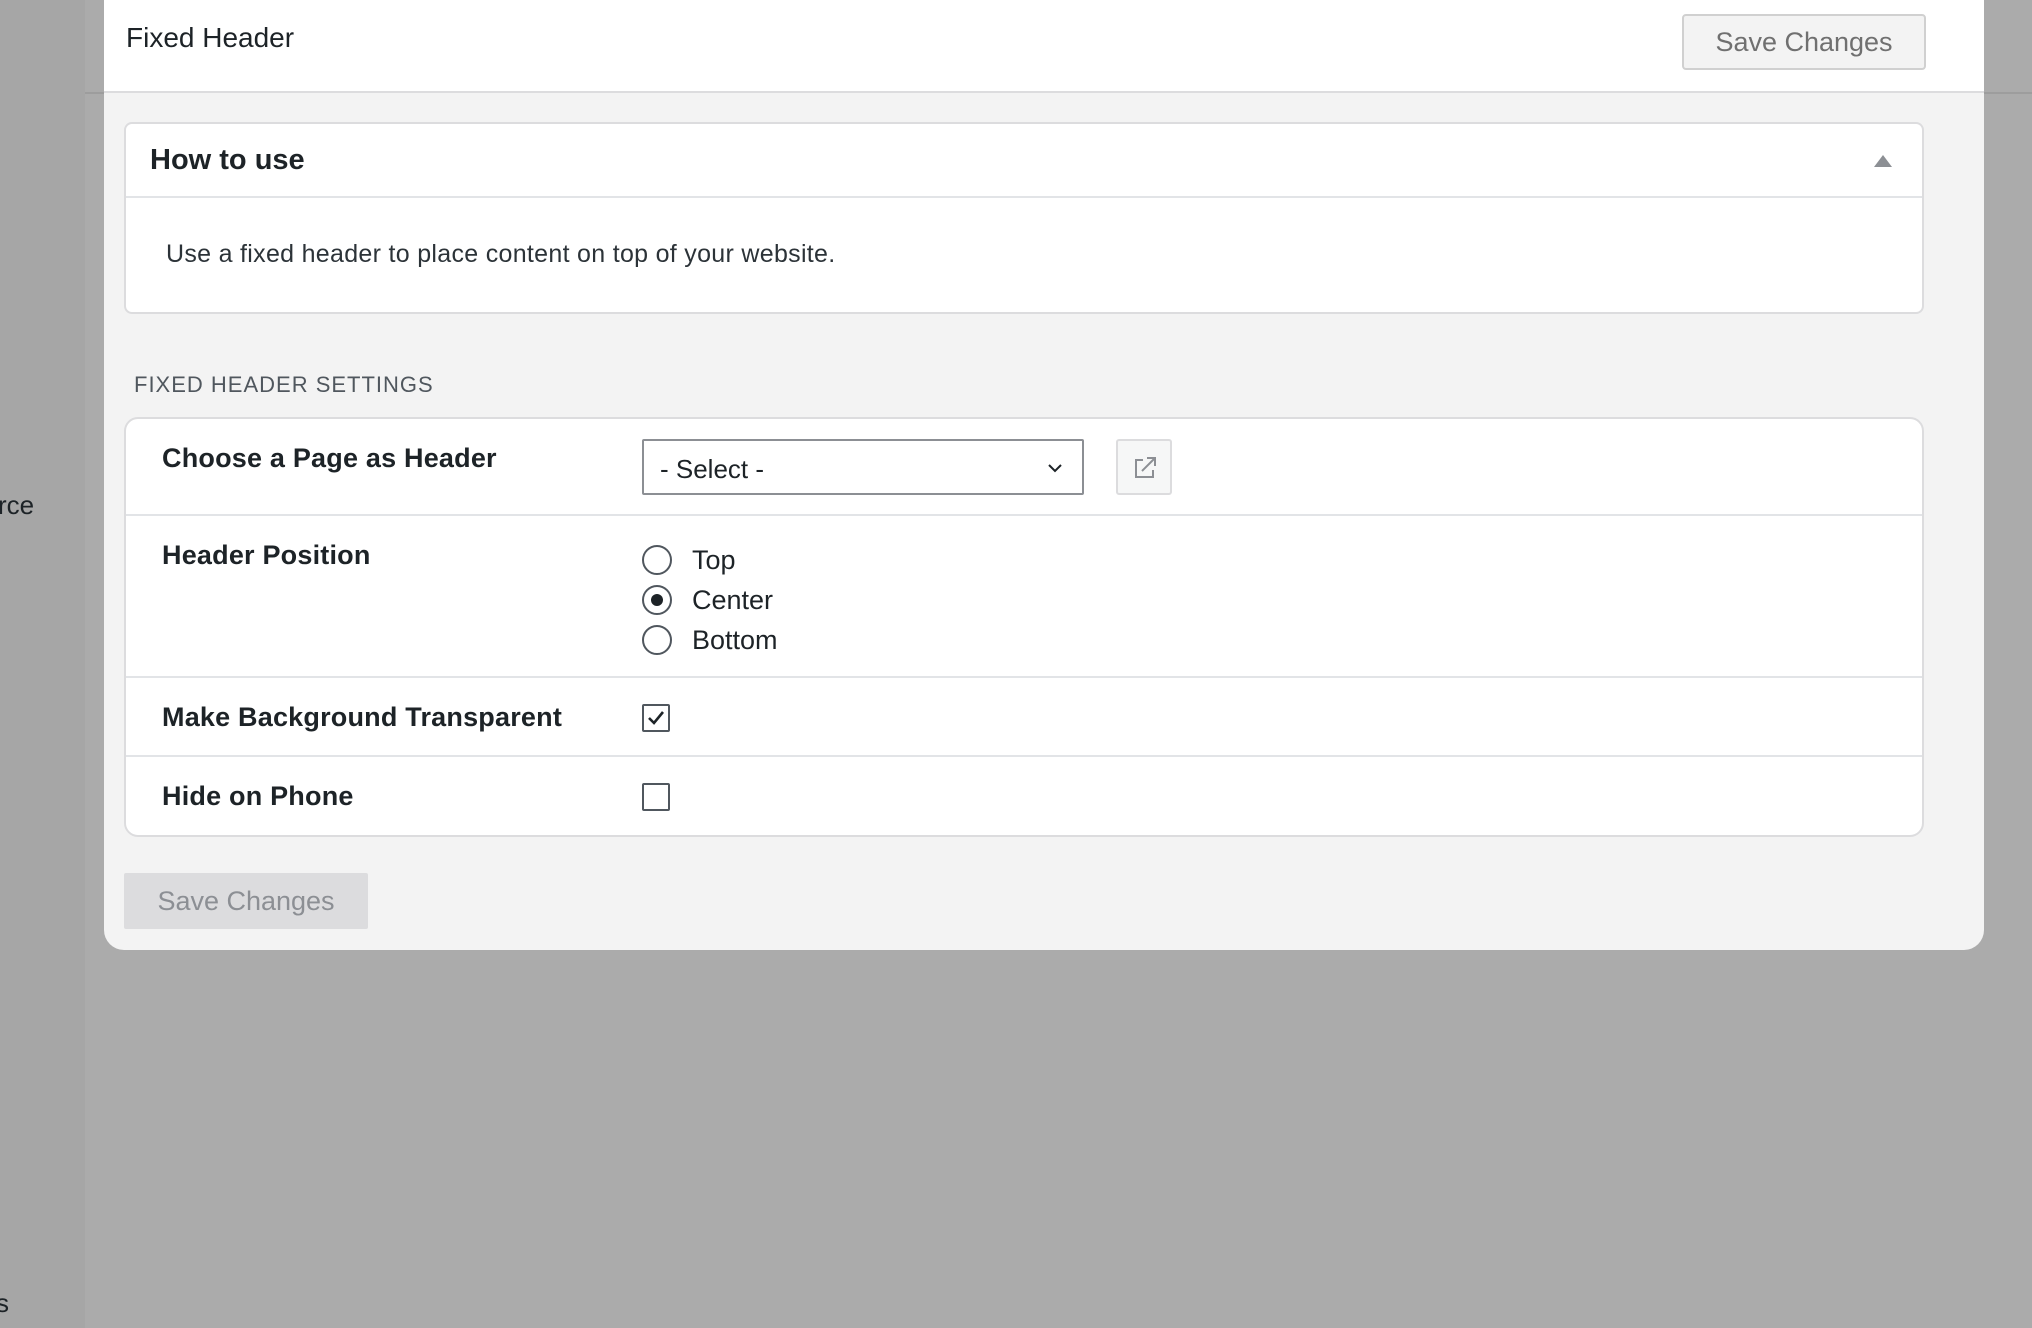 Image resolution: width=2032 pixels, height=1328 pixels. I want to click on radio-option-center: Center, so click(710, 600).